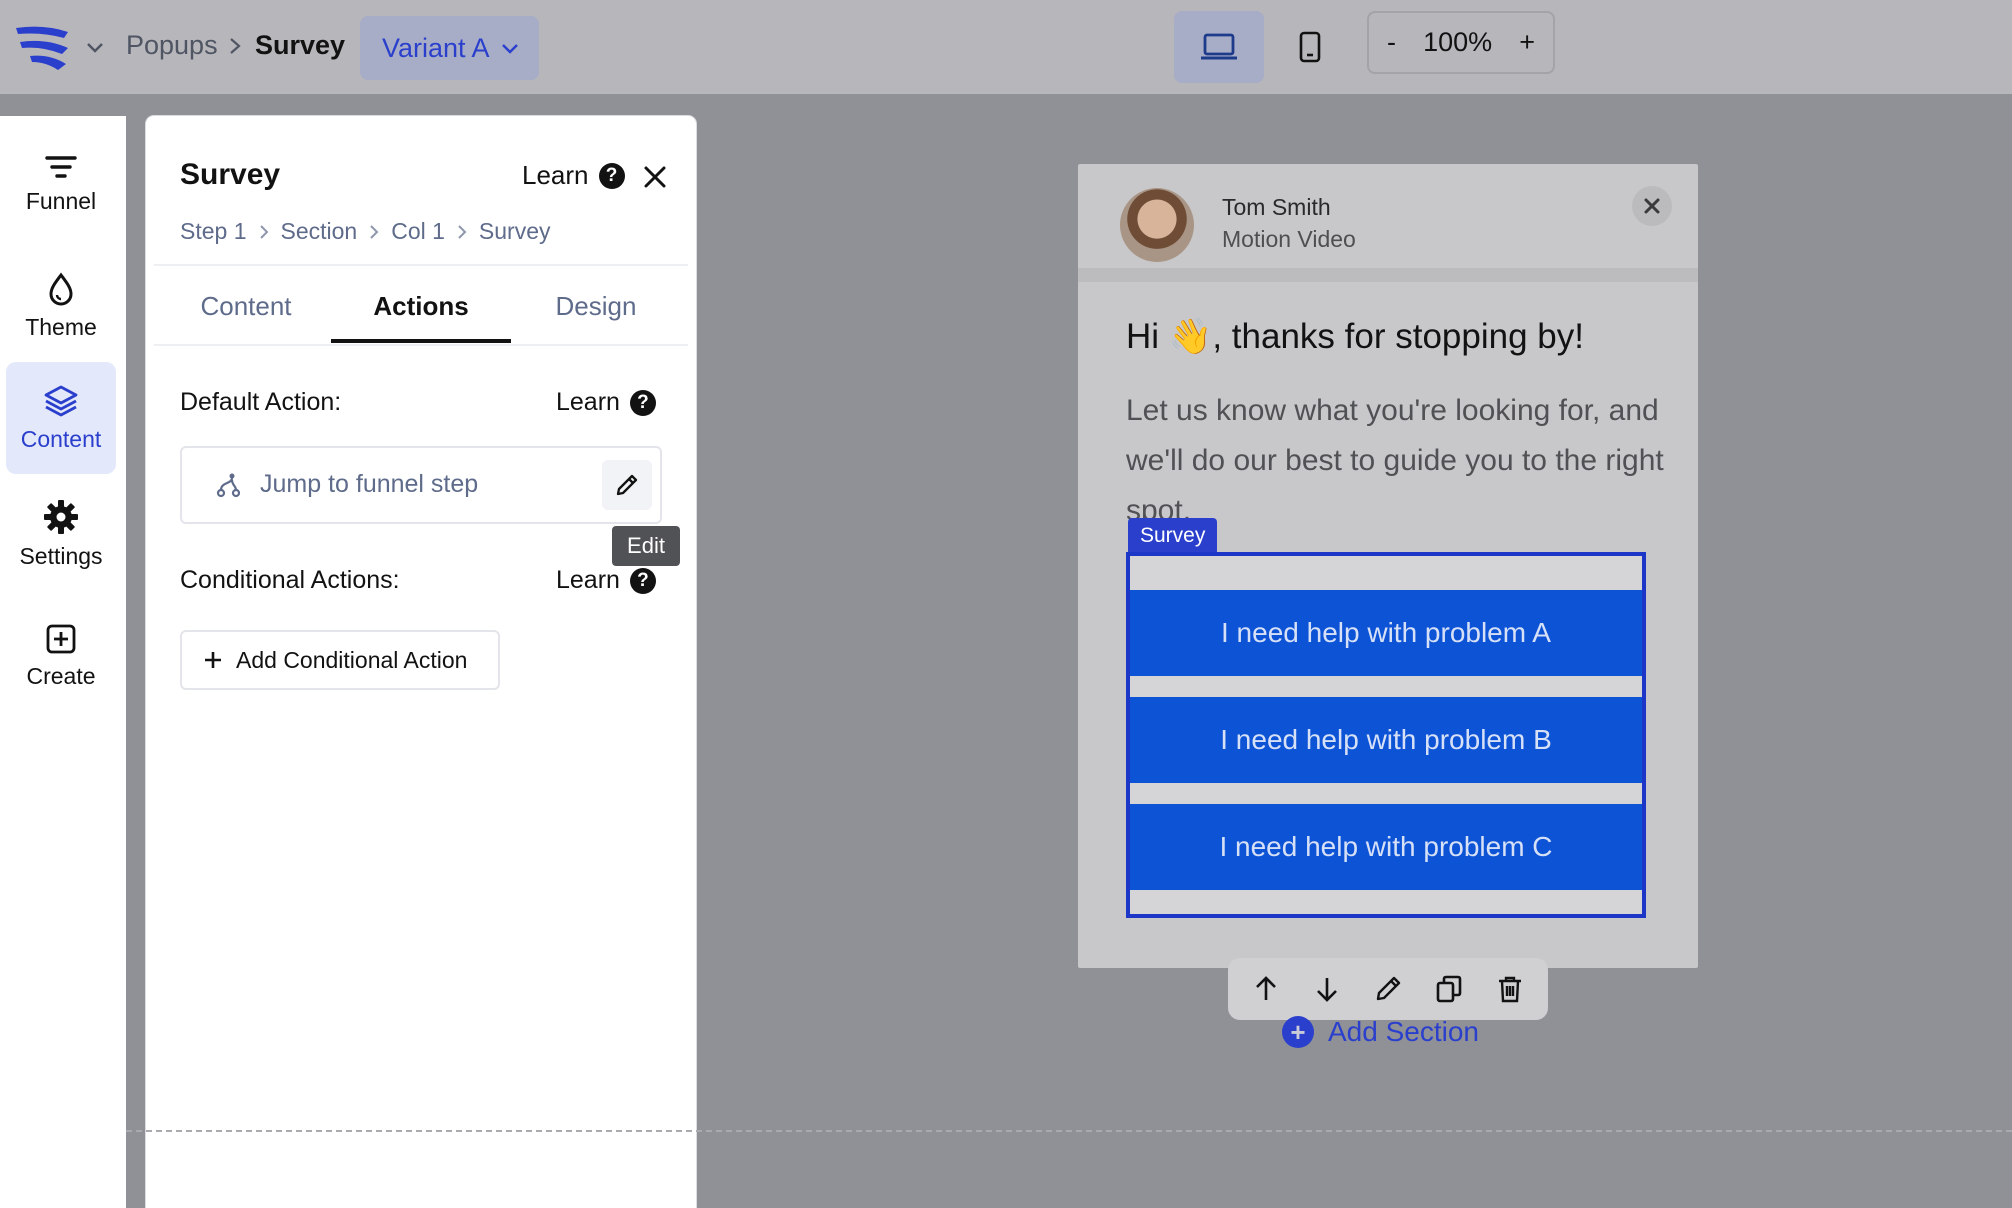  What do you see at coordinates (369, 484) in the screenshot?
I see `default-action-value: Jump to funnel step` at bounding box center [369, 484].